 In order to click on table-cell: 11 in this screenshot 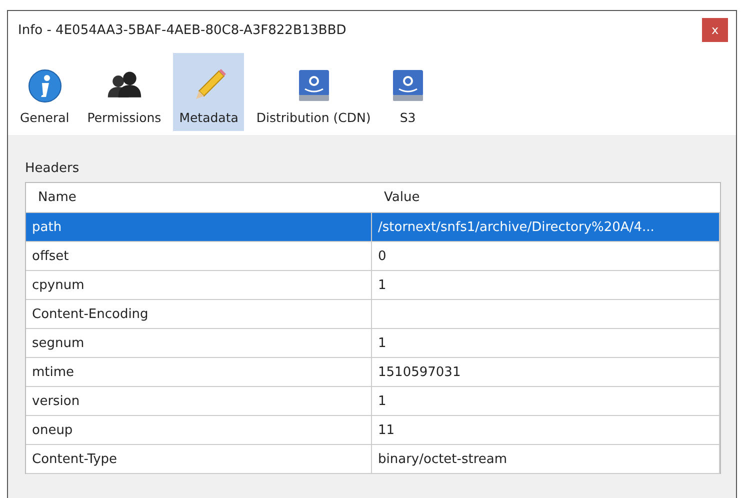, I will do `click(546, 430)`.